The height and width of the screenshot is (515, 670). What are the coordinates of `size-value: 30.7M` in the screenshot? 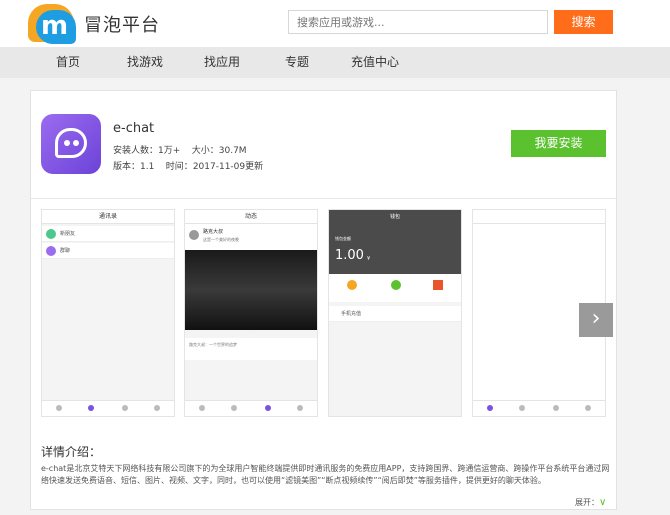 It's located at (232, 151).